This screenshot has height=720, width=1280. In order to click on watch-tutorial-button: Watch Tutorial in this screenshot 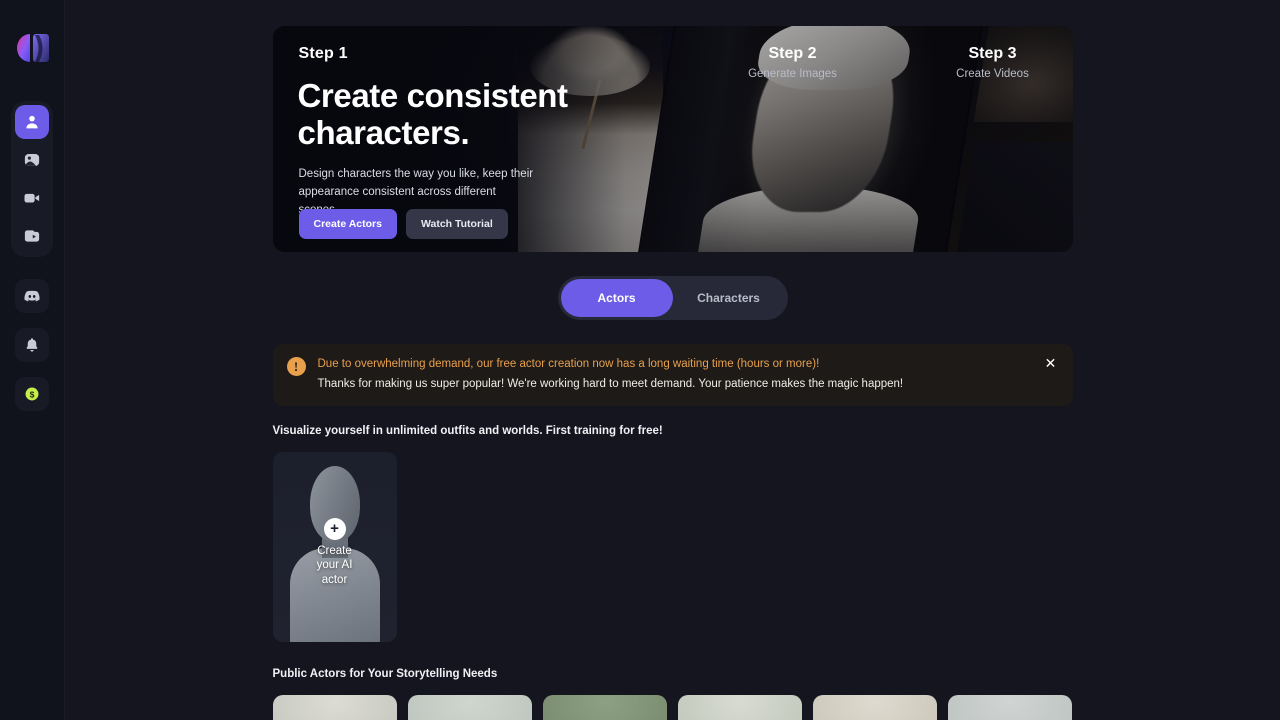, I will do `click(456, 224)`.